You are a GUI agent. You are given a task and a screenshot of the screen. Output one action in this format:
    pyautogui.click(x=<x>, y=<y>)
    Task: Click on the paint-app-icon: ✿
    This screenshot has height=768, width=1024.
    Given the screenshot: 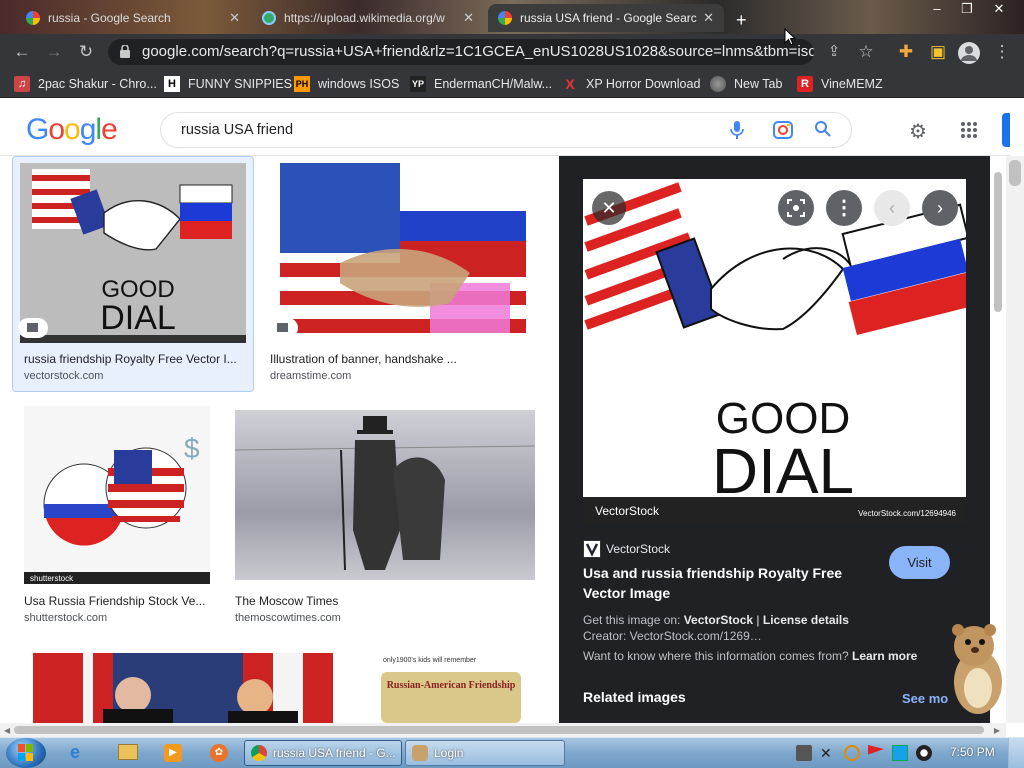 What is the action you would take?
    pyautogui.click(x=219, y=753)
    